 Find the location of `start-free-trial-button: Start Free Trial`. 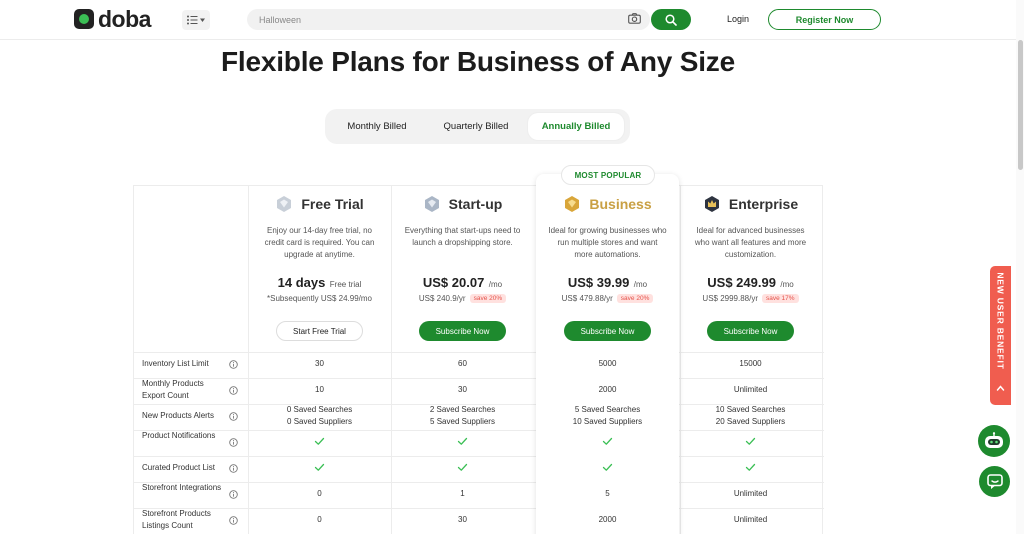

start-free-trial-button: Start Free Trial is located at coordinates (319, 331).